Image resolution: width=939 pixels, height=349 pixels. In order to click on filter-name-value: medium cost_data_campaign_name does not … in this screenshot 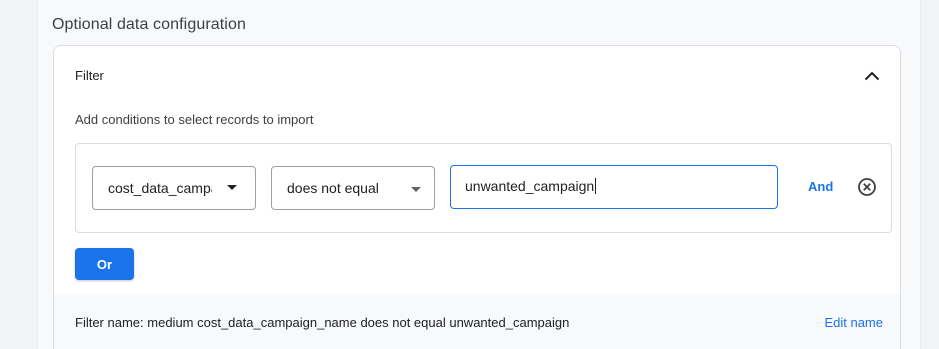, I will do `click(358, 322)`.